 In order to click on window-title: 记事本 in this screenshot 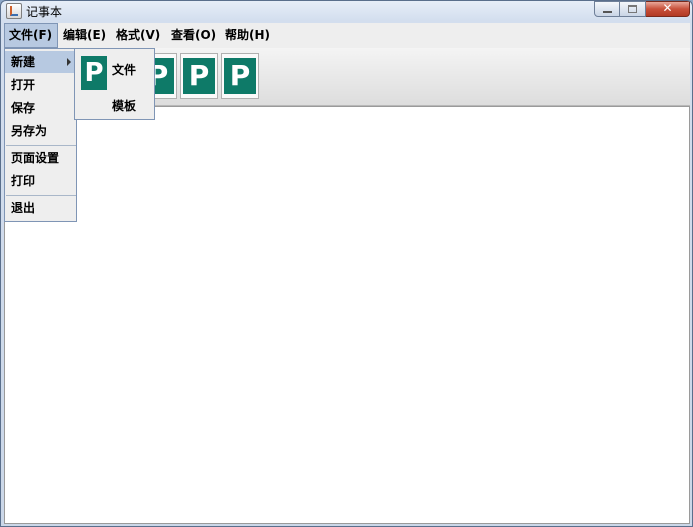, I will do `click(44, 12)`.